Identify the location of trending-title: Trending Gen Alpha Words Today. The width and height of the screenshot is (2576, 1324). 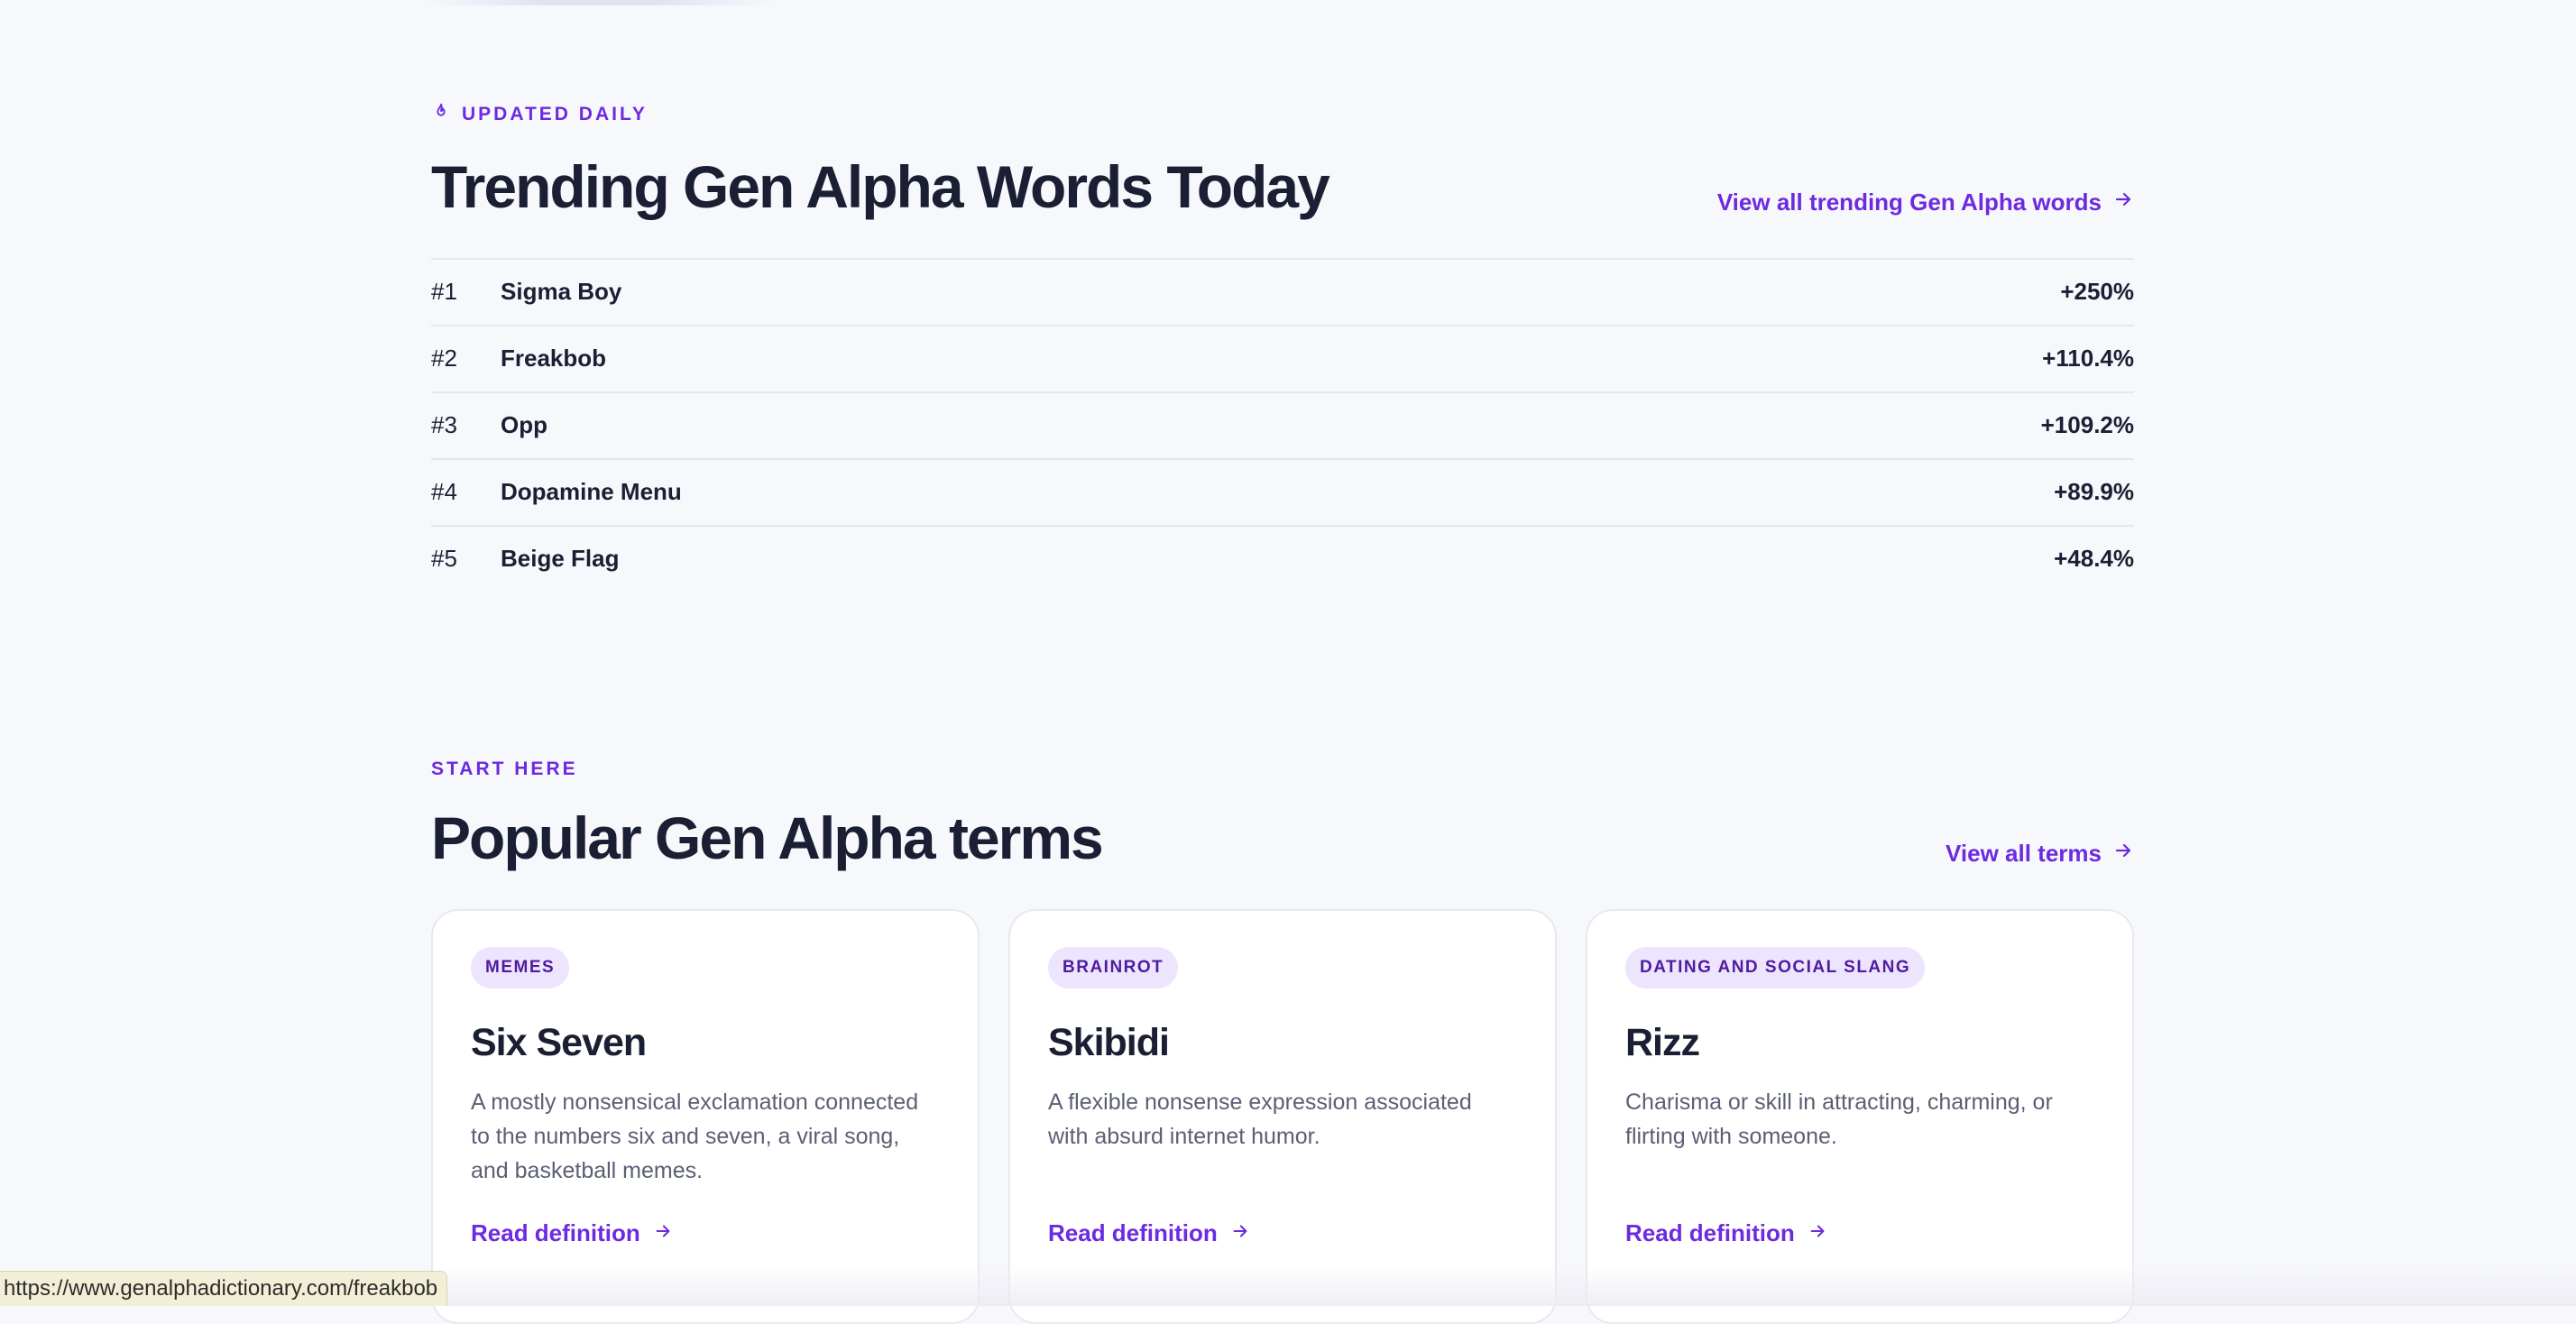
(881, 186).